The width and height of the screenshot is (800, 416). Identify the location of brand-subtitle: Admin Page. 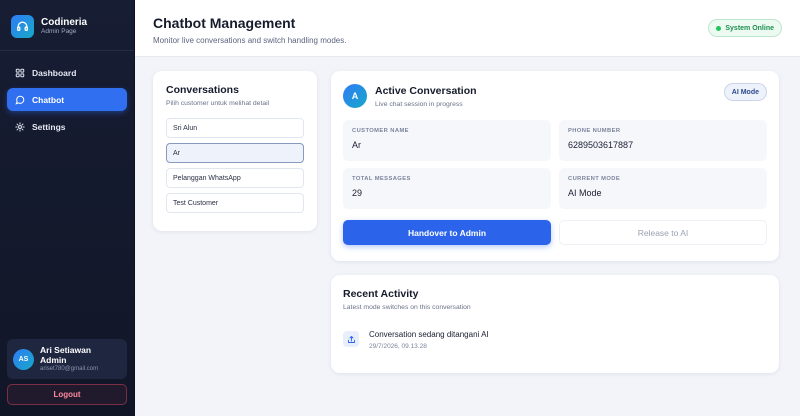
(59, 31).